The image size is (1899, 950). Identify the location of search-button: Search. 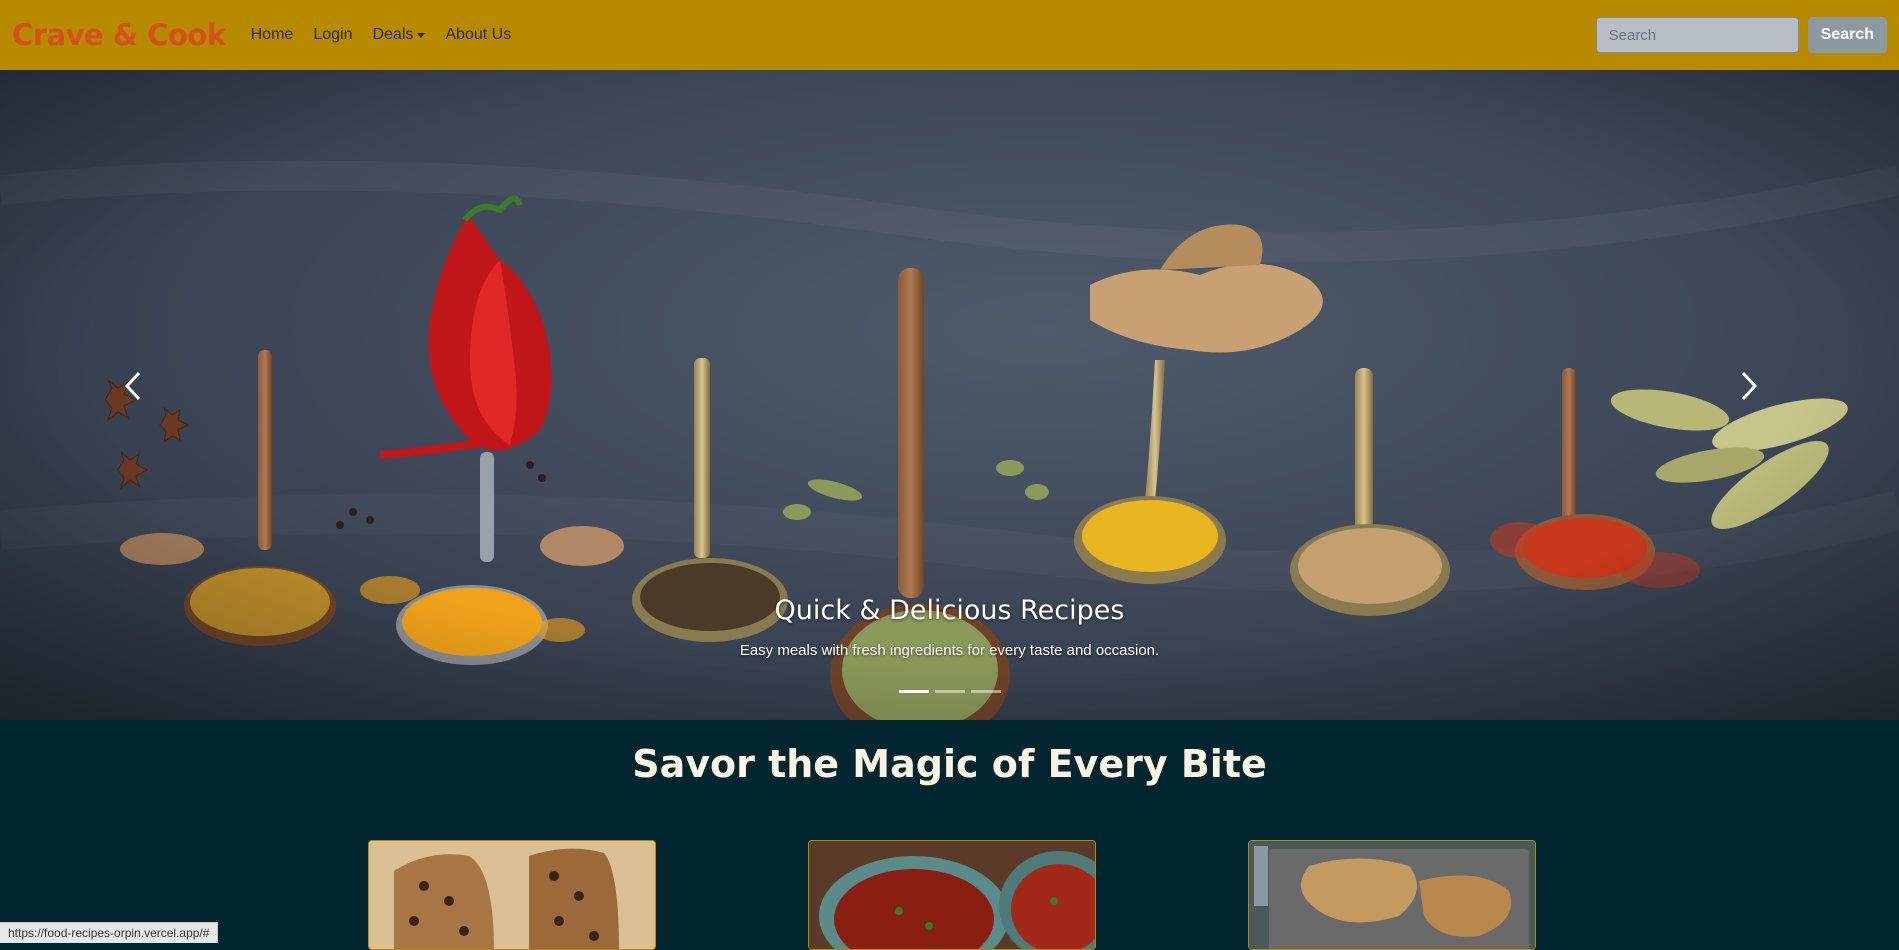
(1847, 35).